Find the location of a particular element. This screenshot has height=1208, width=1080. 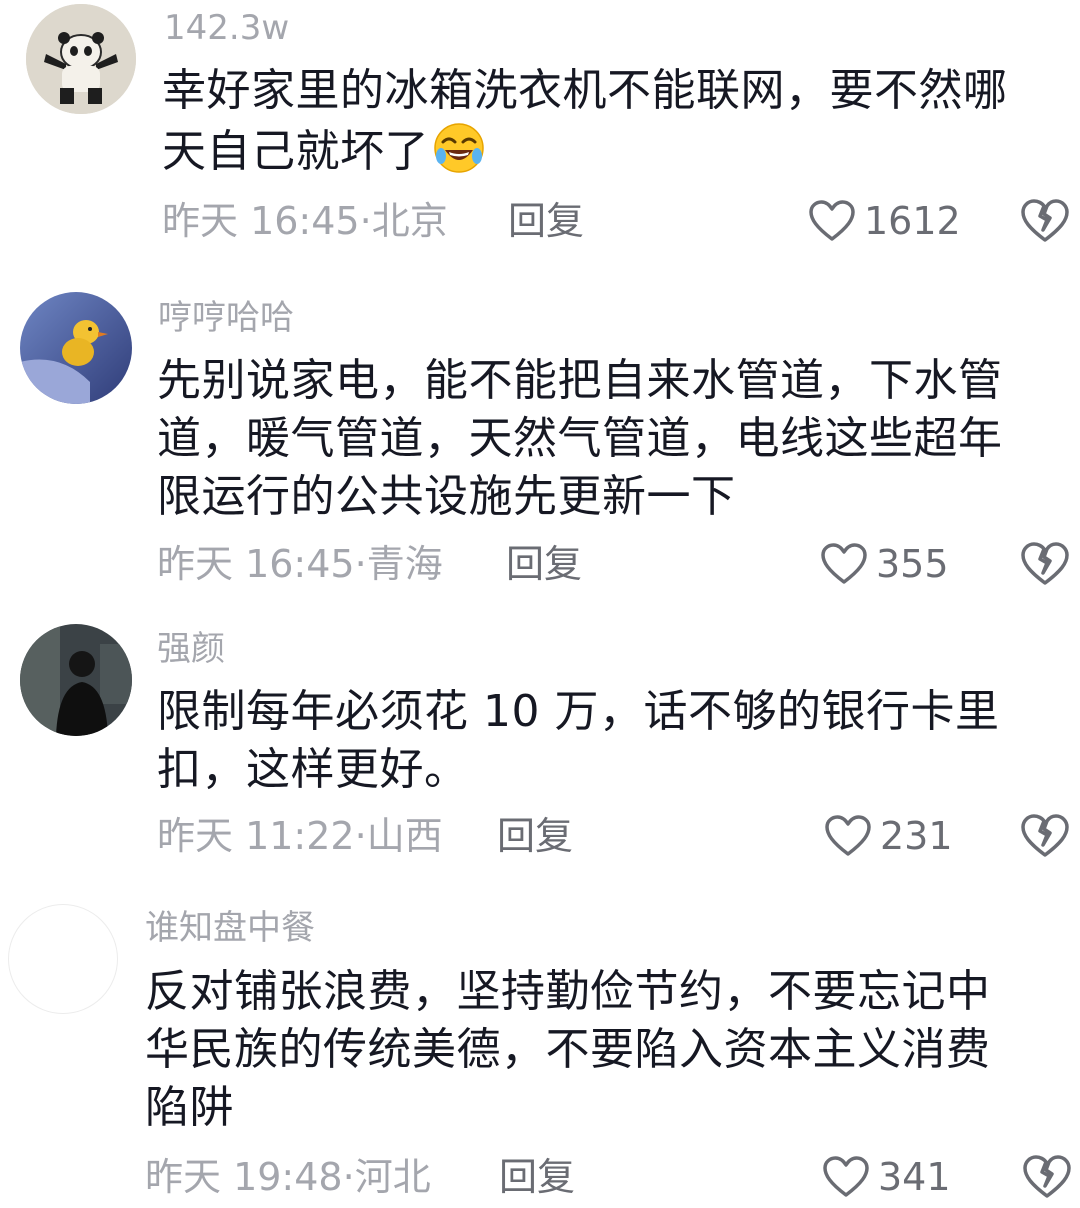

like-button: 231 is located at coordinates (888, 836).